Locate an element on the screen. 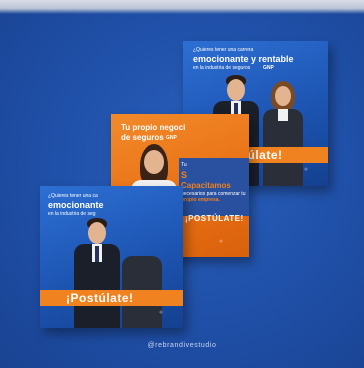 Image resolution: width=364 pixels, height=368 pixels. card-subline: en la industria de seg is located at coordinates (72, 214).